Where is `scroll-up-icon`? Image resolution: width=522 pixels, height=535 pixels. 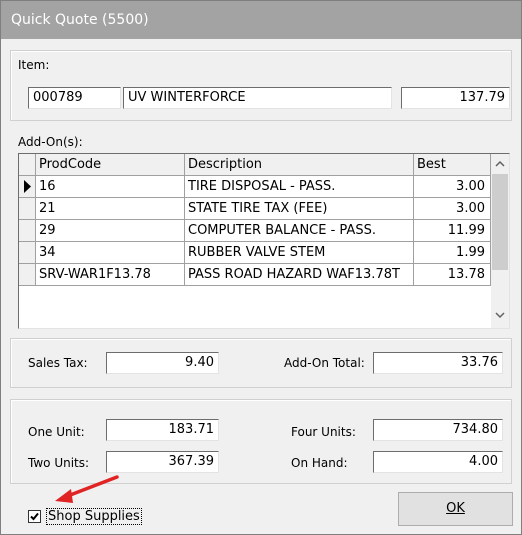 scroll-up-icon is located at coordinates (500, 164).